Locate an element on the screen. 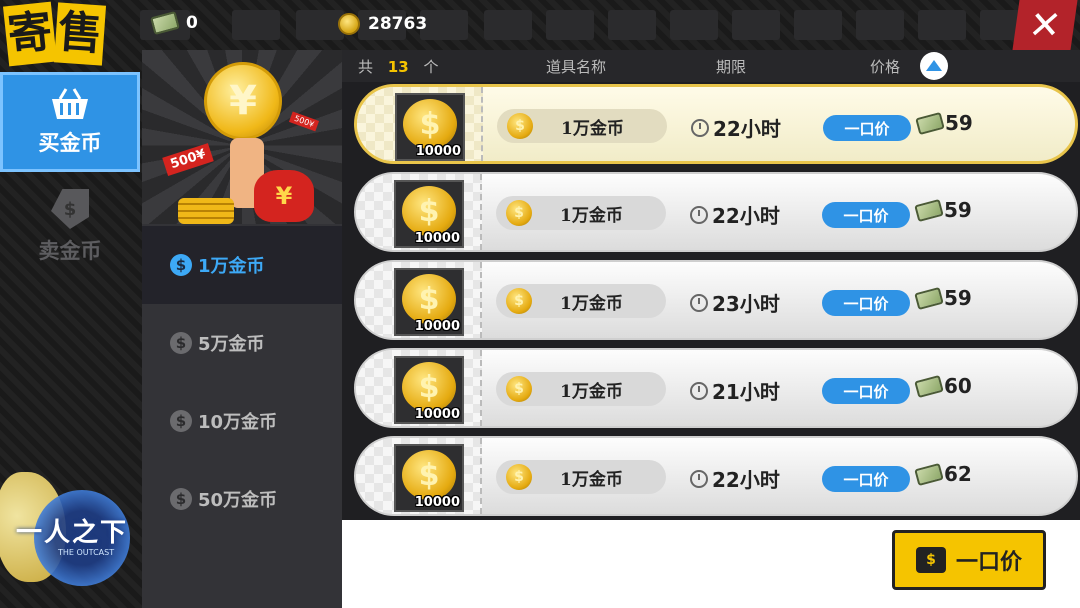  game-logo: 一人之下 THE OUTCAST is located at coordinates (75, 534).